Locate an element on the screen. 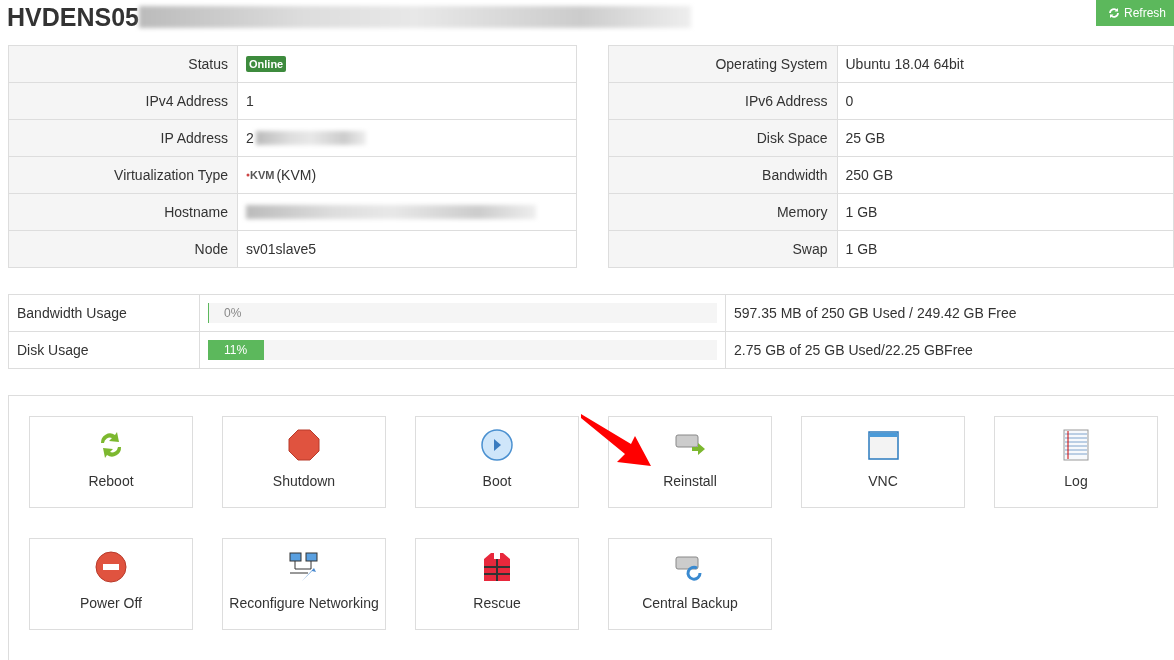 This screenshot has width=1174, height=660. action-button: Log is located at coordinates (1076, 462).